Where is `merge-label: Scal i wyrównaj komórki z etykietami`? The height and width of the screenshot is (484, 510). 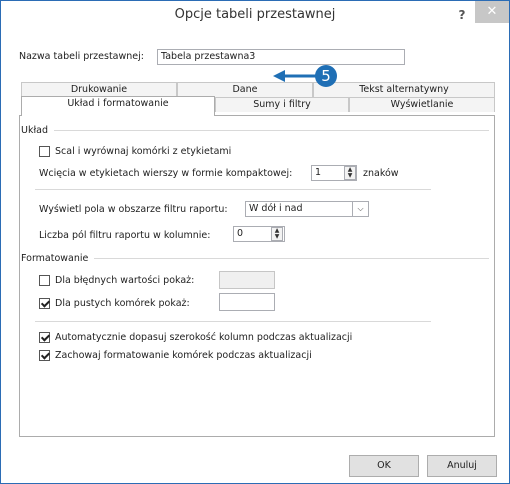 merge-label: Scal i wyrównaj komórki z etykietami is located at coordinates (143, 151).